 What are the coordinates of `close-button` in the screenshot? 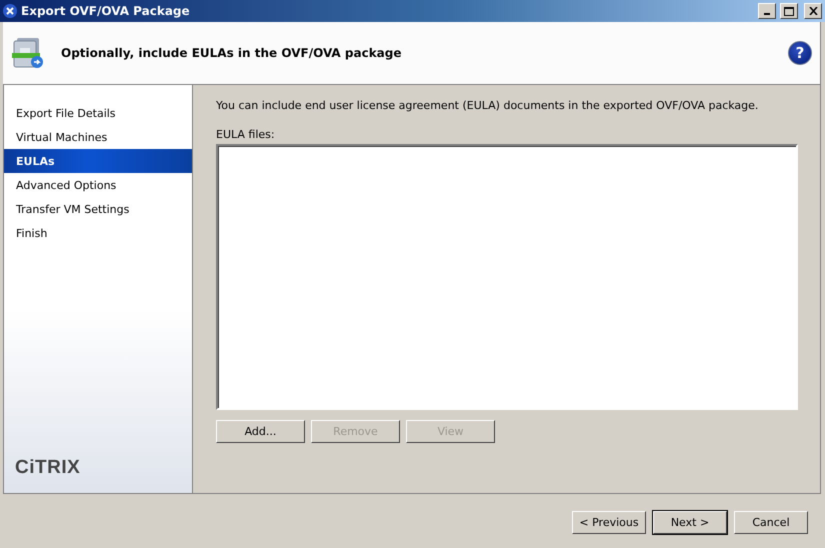 It's located at (813, 11).